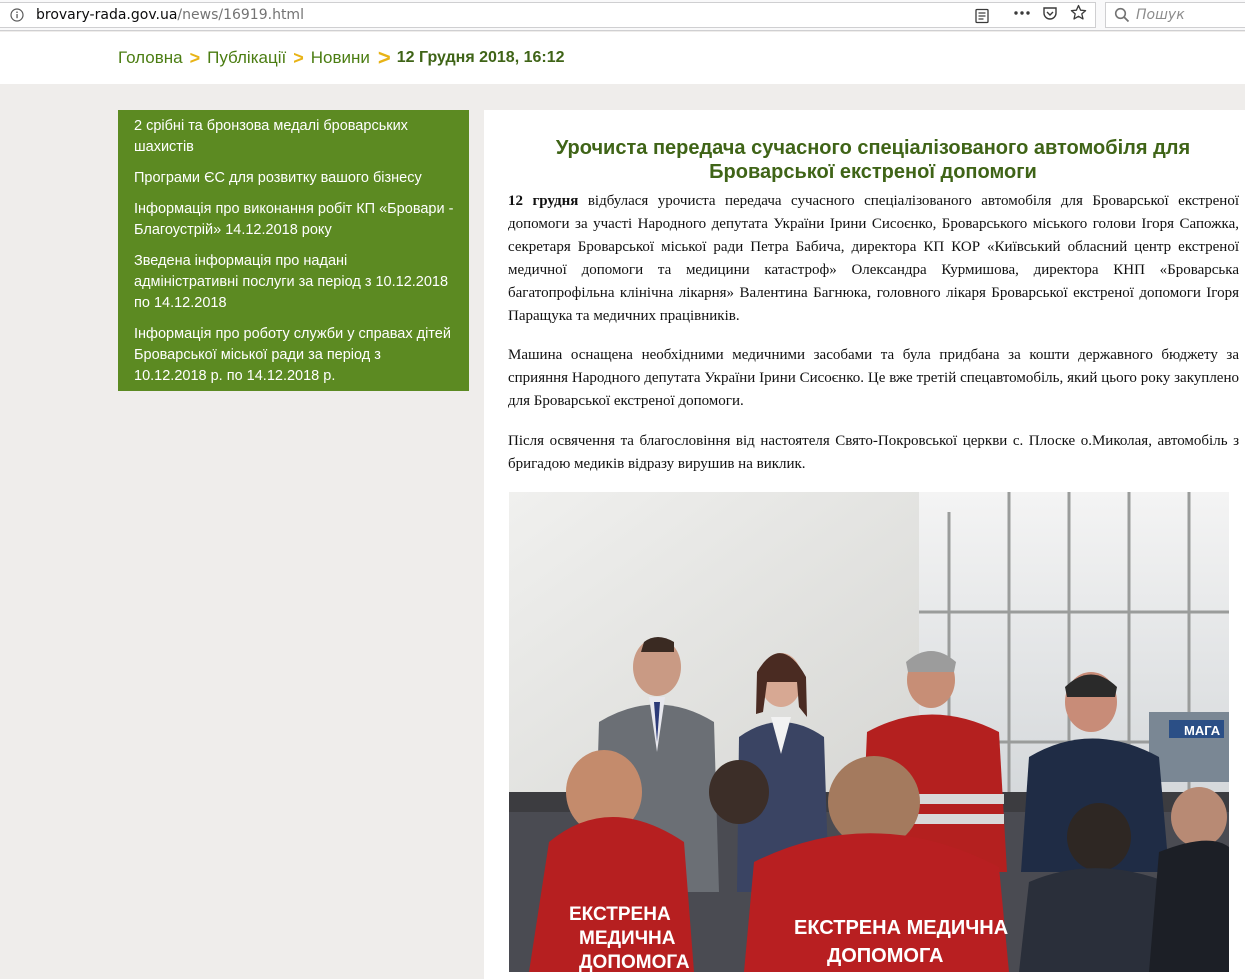 This screenshot has width=1245, height=979. I want to click on breadcrumb-home: Головна, so click(150, 58).